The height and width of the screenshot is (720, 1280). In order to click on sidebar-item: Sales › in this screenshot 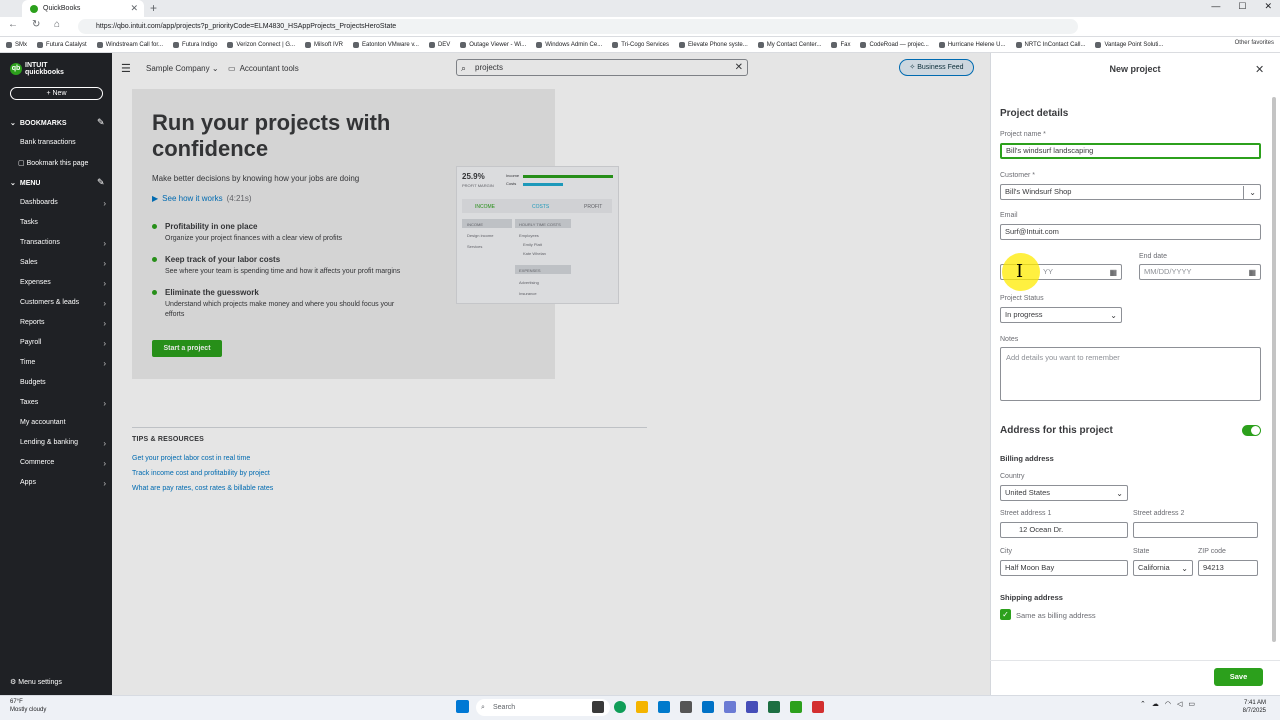, I will do `click(65, 263)`.